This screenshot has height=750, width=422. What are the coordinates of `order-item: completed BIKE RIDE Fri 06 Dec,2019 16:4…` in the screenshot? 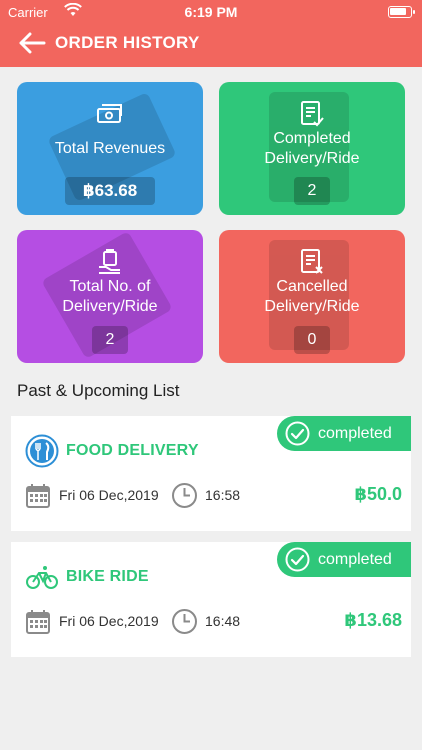 It's located at (211, 599).